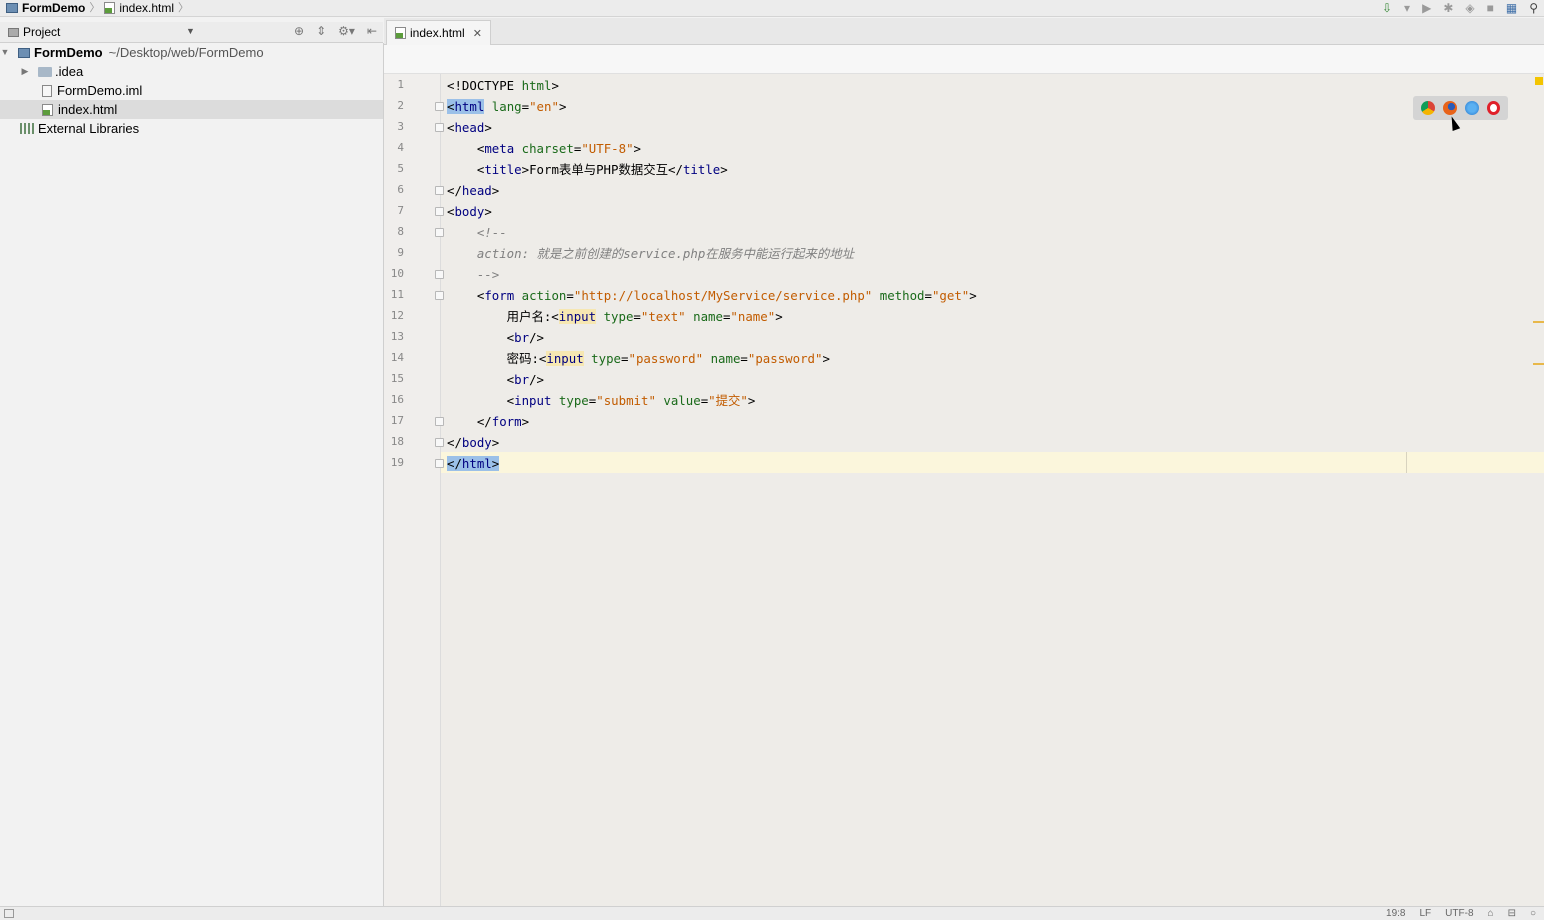  Describe the element at coordinates (964, 59) in the screenshot. I see `editor-breadcrumb-strip` at that location.